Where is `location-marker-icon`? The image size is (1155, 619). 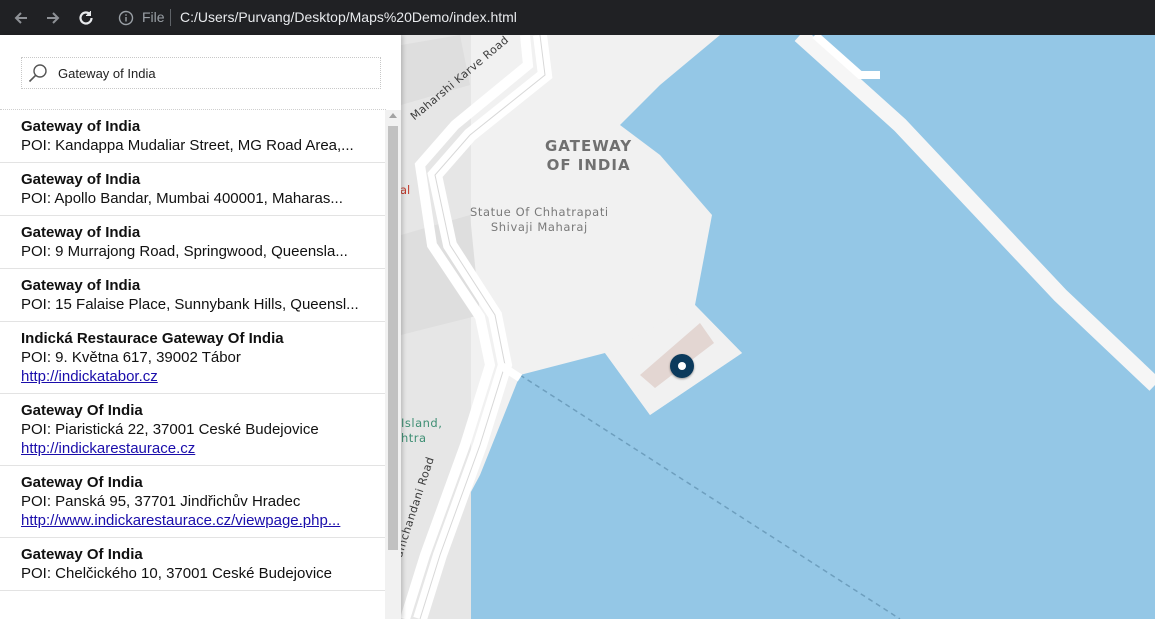
location-marker-icon is located at coordinates (682, 366).